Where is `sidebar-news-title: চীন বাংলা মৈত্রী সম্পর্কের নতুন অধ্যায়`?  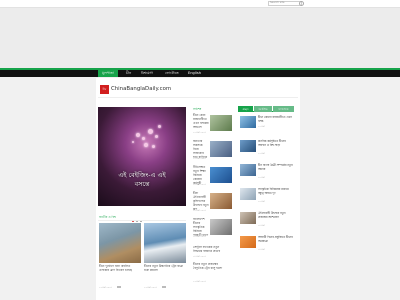
sidebar-news-title: চীন বাংলা মৈত্রী সম্পর্কের নতুন অধ্যায় is located at coordinates (276, 167).